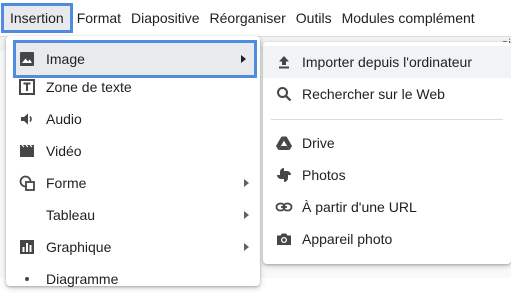 The height and width of the screenshot is (295, 511). I want to click on search-icon, so click(284, 94).